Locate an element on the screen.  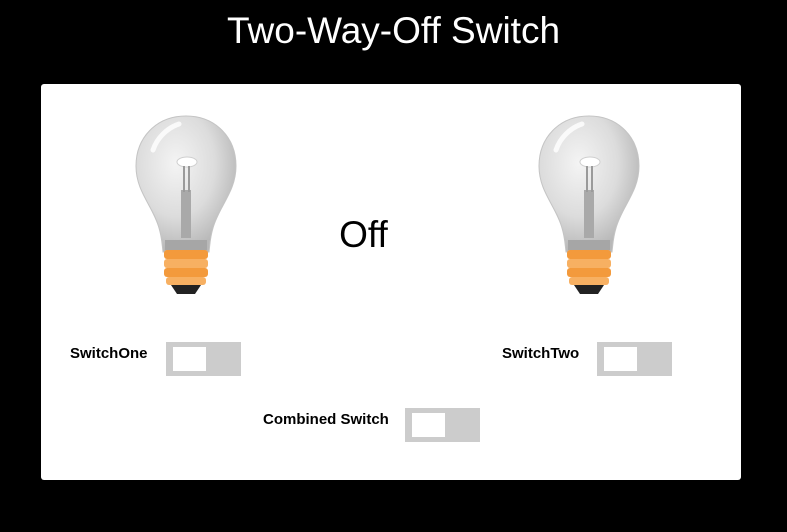
combined-switch-knob is located at coordinates (428, 425).